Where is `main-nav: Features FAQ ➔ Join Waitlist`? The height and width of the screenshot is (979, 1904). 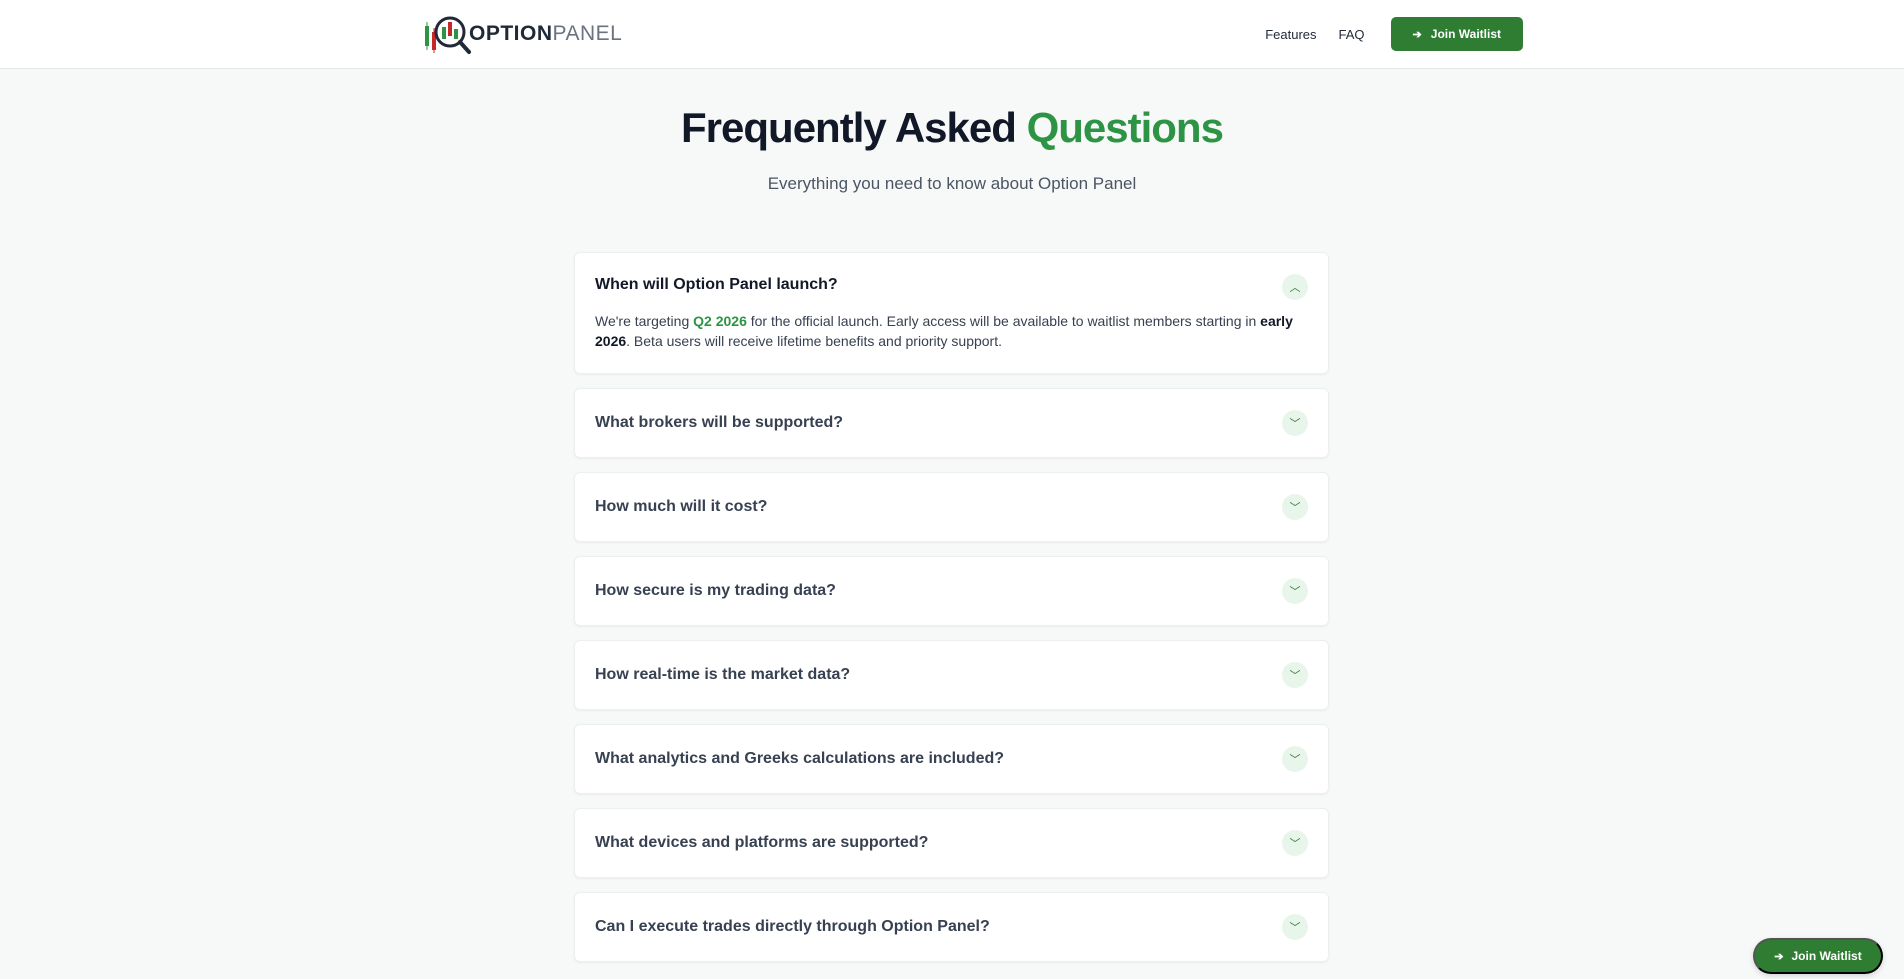
main-nav: Features FAQ ➔ Join Waitlist is located at coordinates (1394, 34).